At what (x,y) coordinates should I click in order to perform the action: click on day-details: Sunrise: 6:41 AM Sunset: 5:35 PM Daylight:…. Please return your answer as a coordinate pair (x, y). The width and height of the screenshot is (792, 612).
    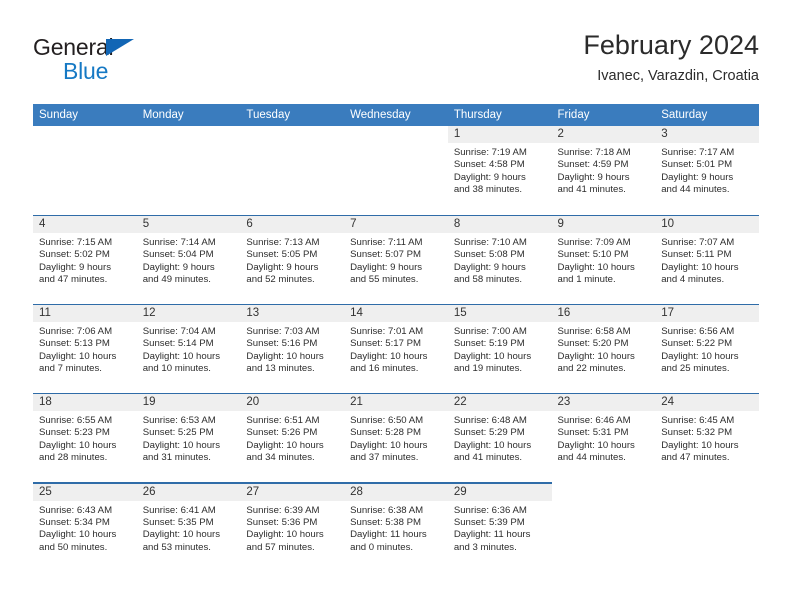
    Looking at the image, I should click on (189, 528).